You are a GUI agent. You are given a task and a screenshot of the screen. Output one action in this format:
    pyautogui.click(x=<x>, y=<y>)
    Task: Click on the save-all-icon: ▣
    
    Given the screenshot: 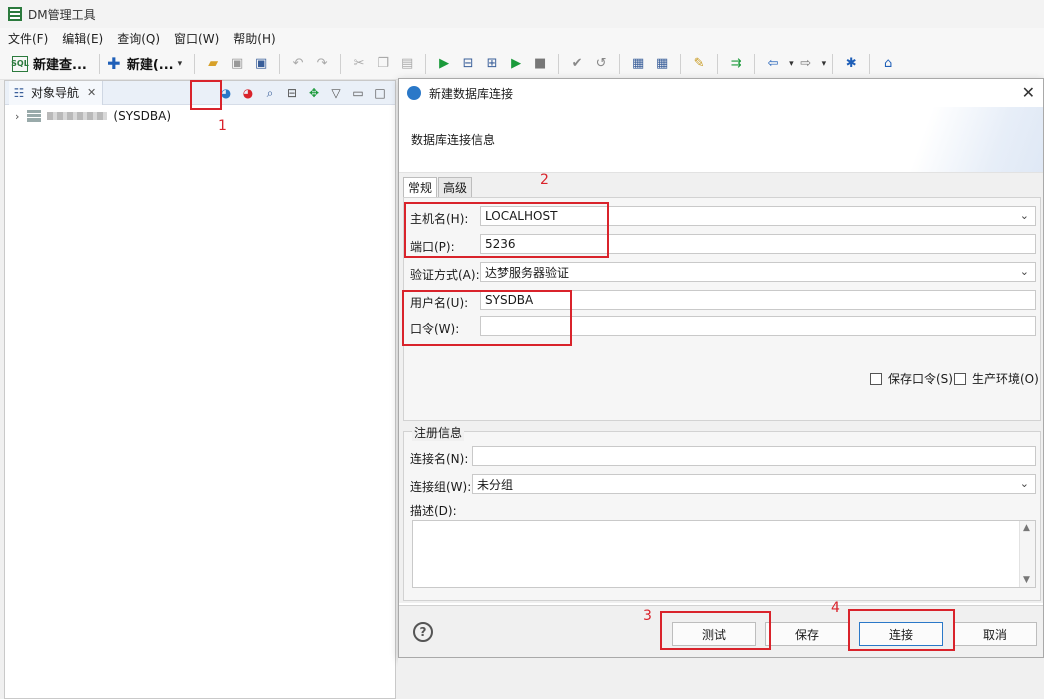 What is the action you would take?
    pyautogui.click(x=261, y=64)
    